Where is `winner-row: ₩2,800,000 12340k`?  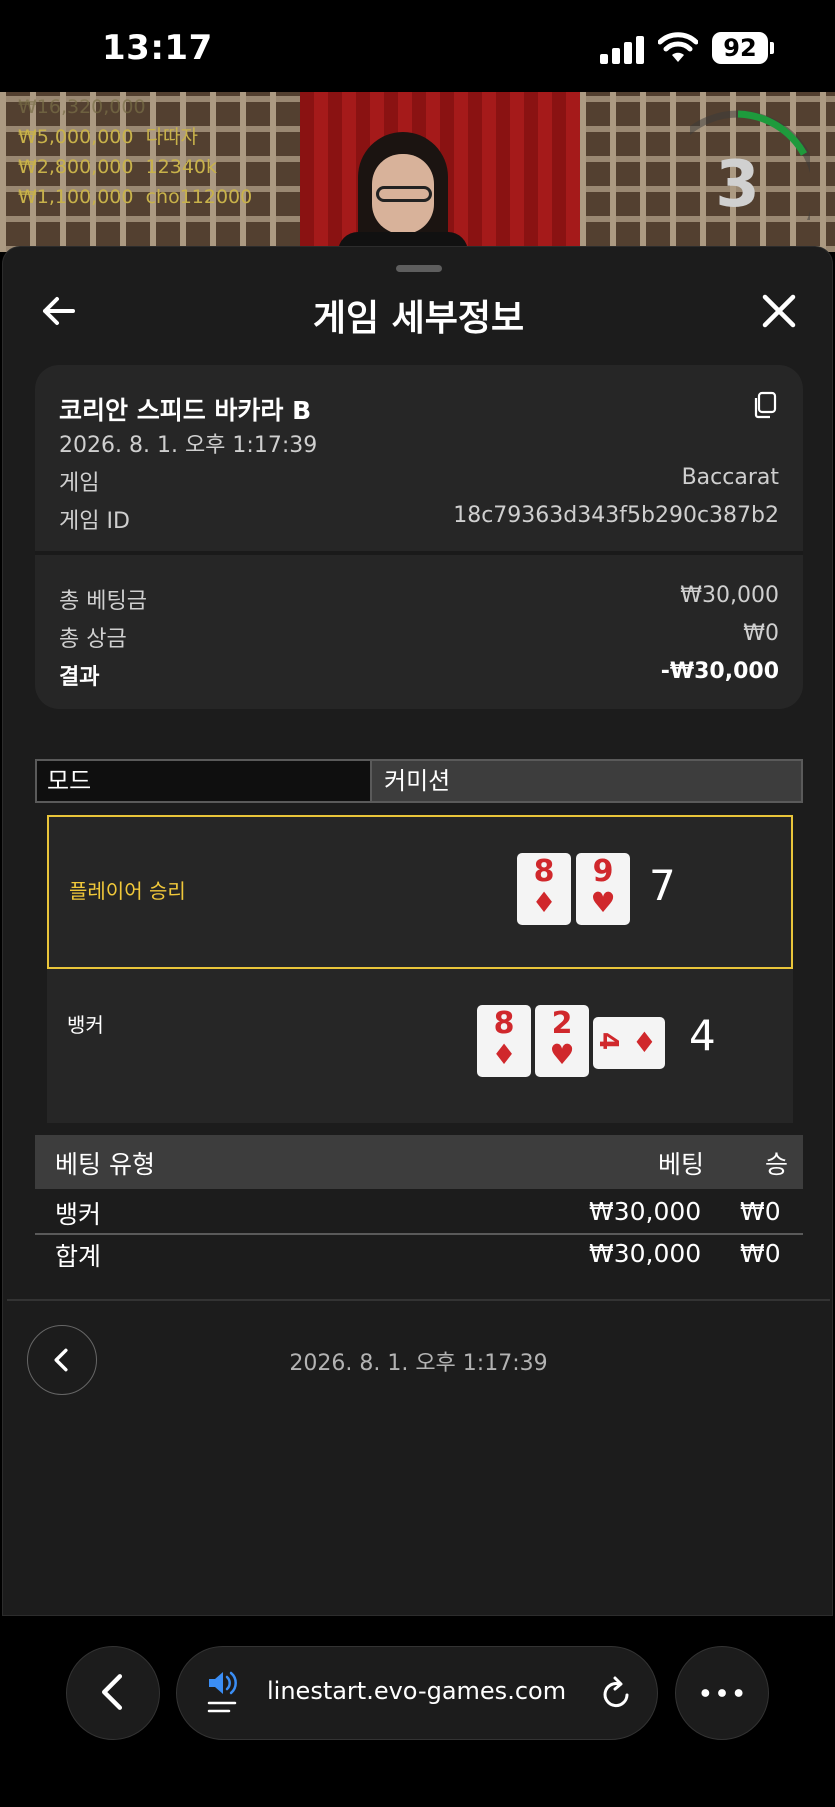 winner-row: ₩2,800,000 12340k is located at coordinates (118, 167).